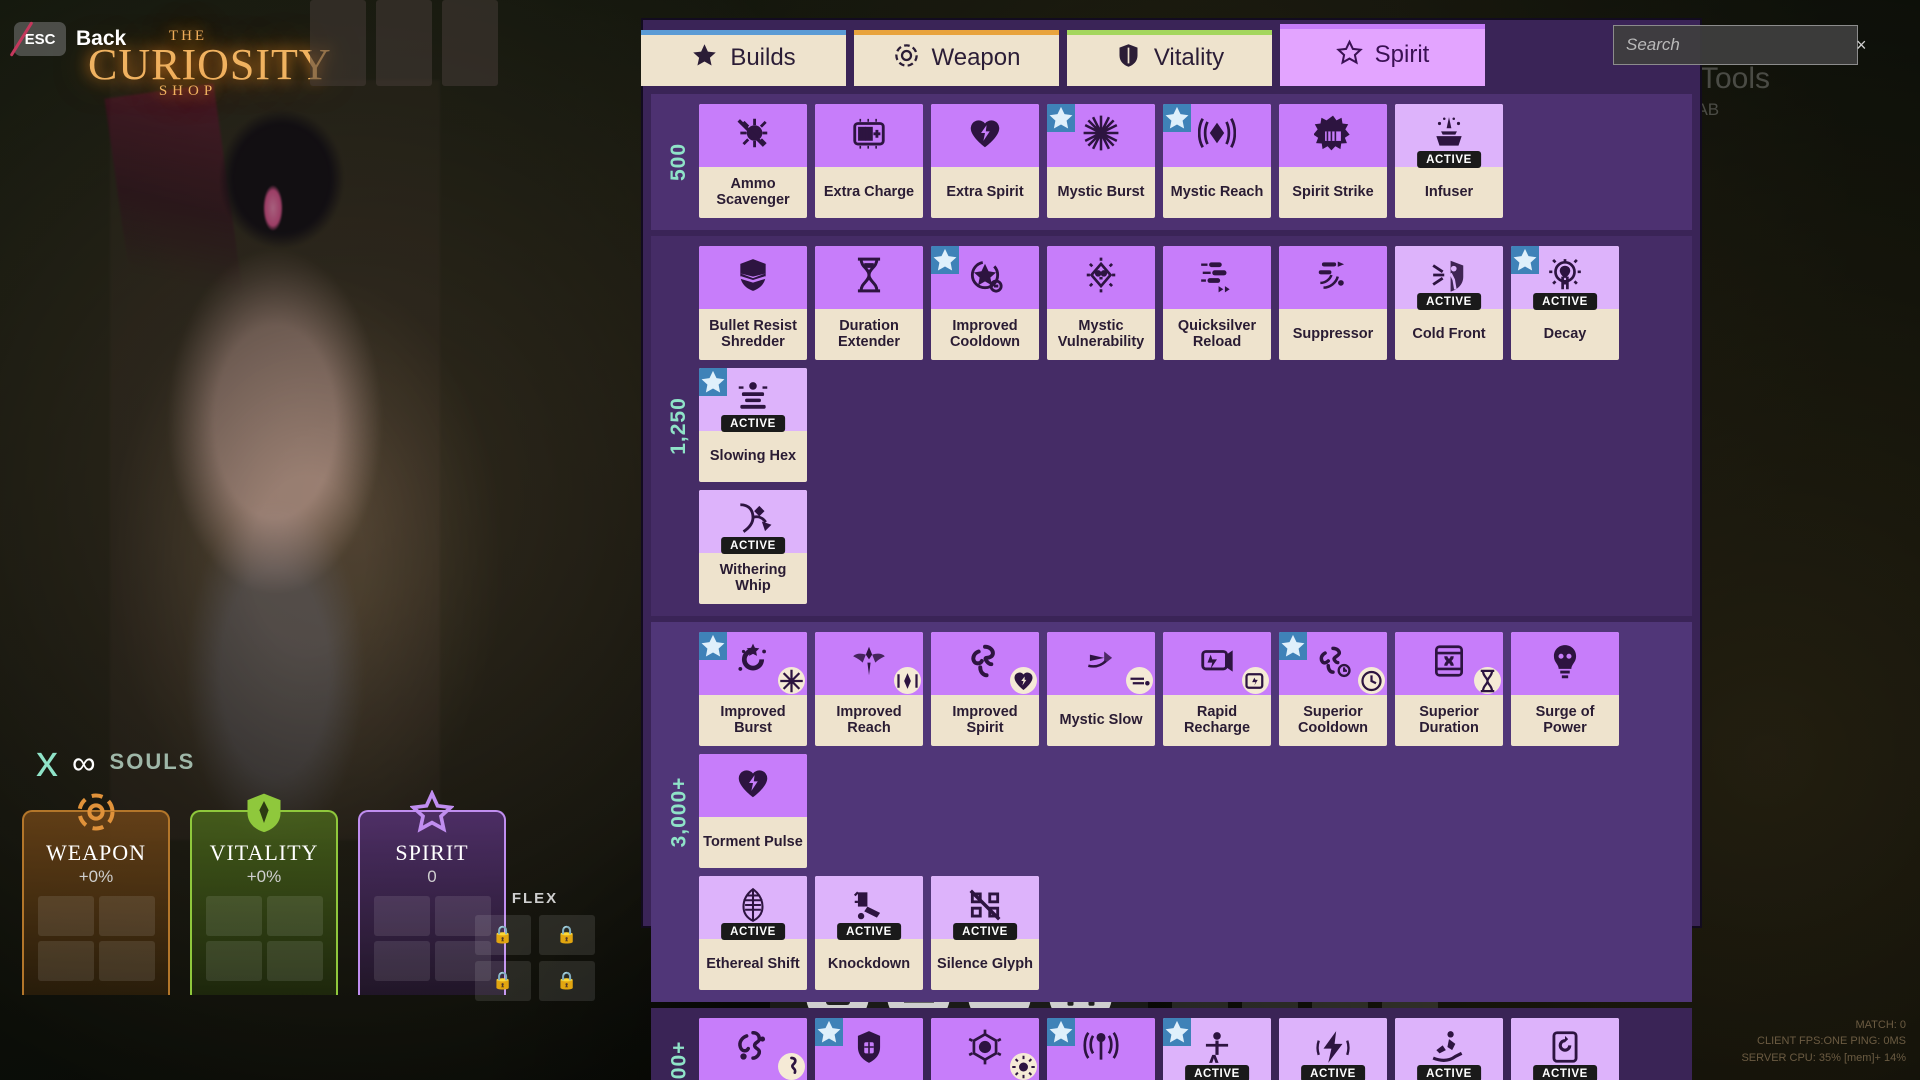 This screenshot has width=1920, height=1080. I want to click on tab-builds: Builds, so click(743, 58).